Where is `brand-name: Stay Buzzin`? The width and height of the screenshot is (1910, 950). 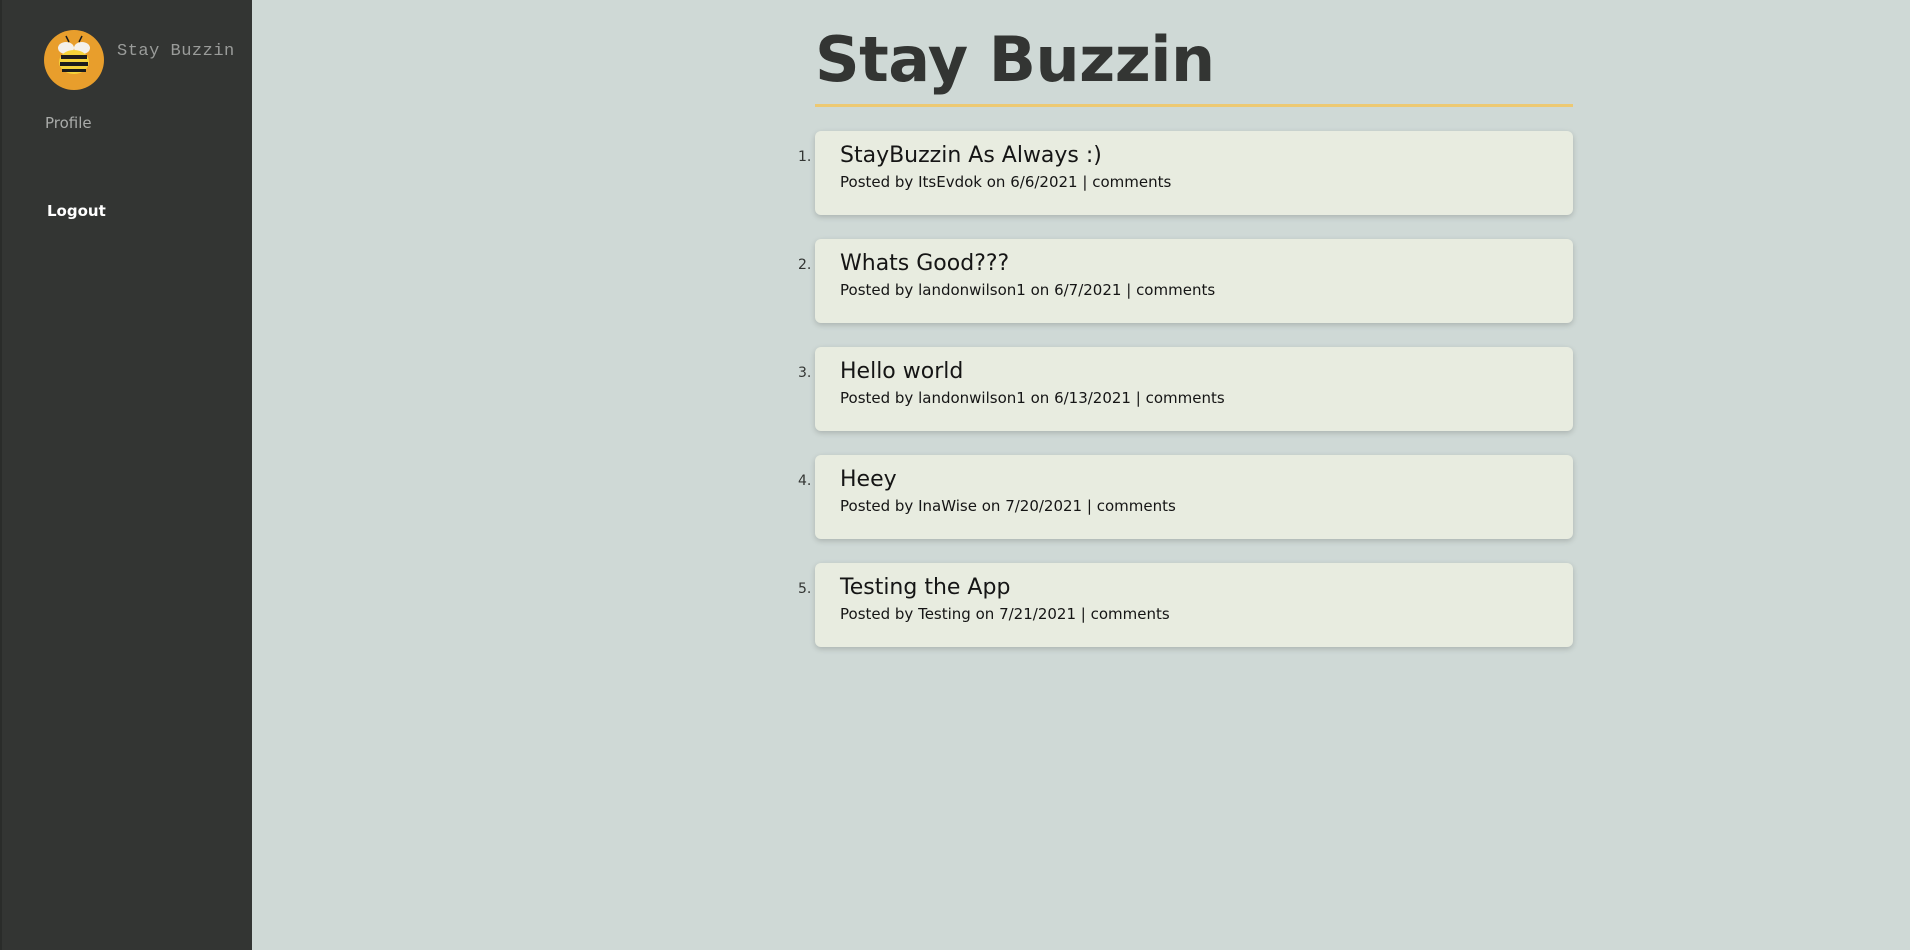
brand-name: Stay Buzzin is located at coordinates (176, 51).